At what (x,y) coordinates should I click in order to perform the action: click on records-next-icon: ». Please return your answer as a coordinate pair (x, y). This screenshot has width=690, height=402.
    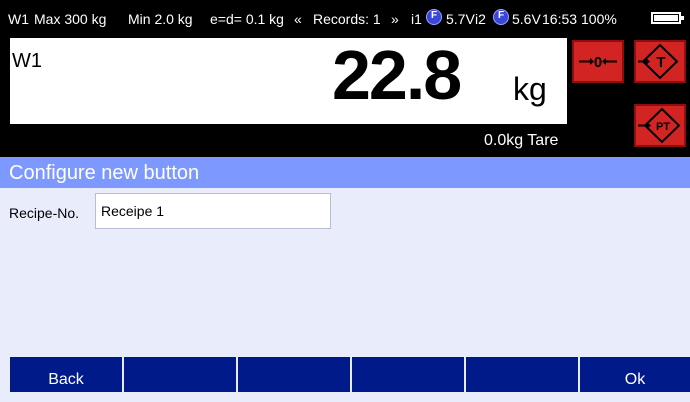
    Looking at the image, I should click on (395, 19).